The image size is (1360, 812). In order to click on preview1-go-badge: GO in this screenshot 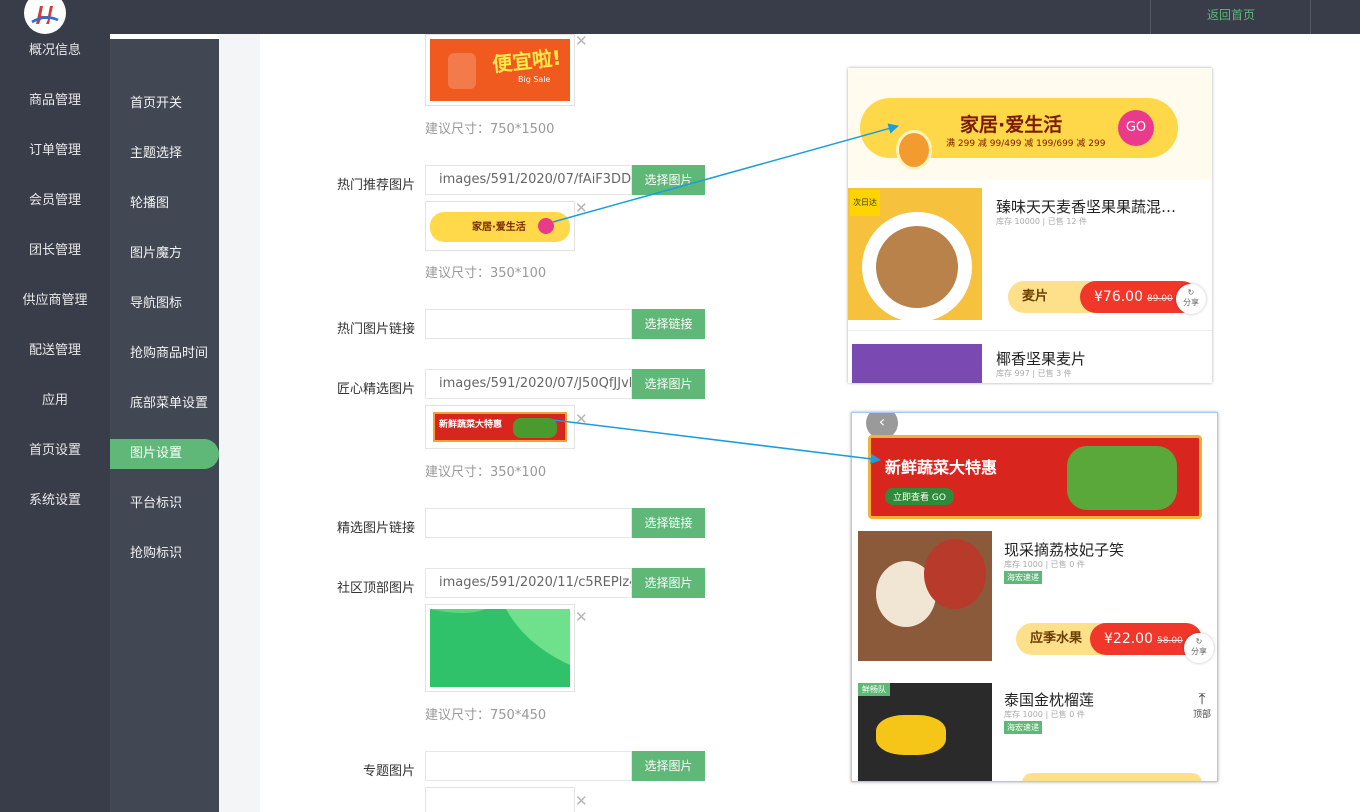, I will do `click(1136, 128)`.